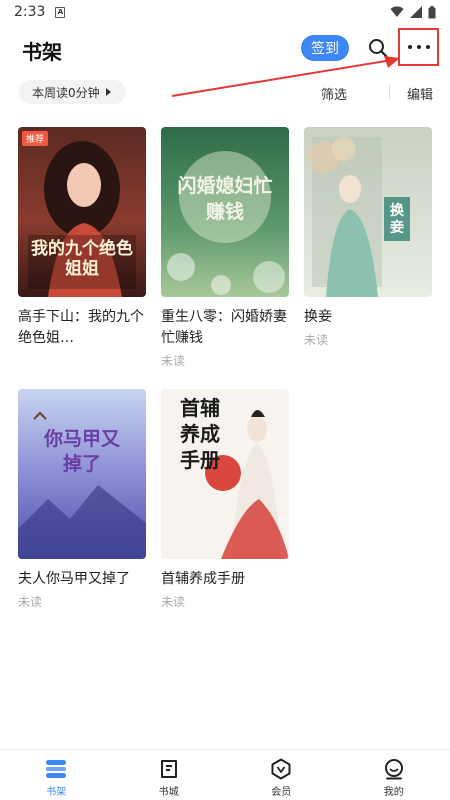 This screenshot has width=450, height=800. Describe the element at coordinates (35, 138) in the screenshot. I see `recommend-badge: 推荐` at that location.